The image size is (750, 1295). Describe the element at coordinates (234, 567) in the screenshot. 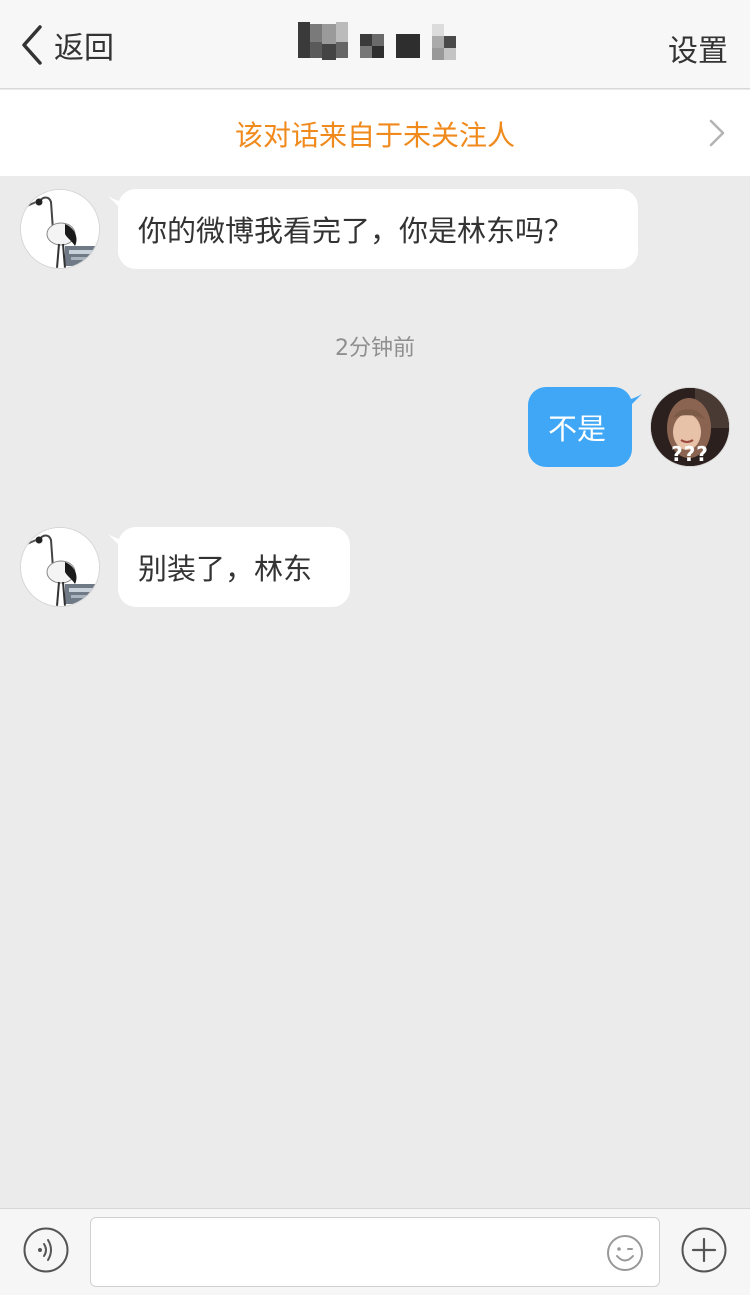

I see `message-bubble-incoming: 别装了，林东` at that location.